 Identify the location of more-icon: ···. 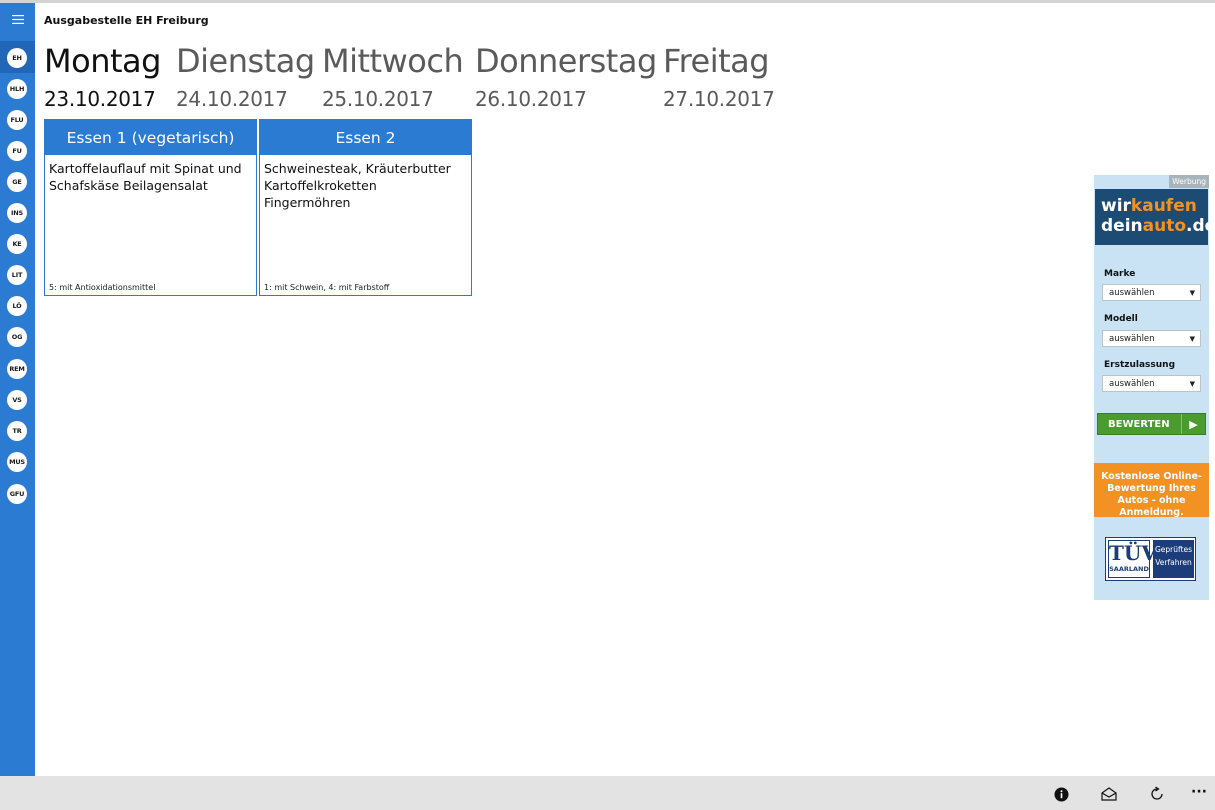
(1199, 792).